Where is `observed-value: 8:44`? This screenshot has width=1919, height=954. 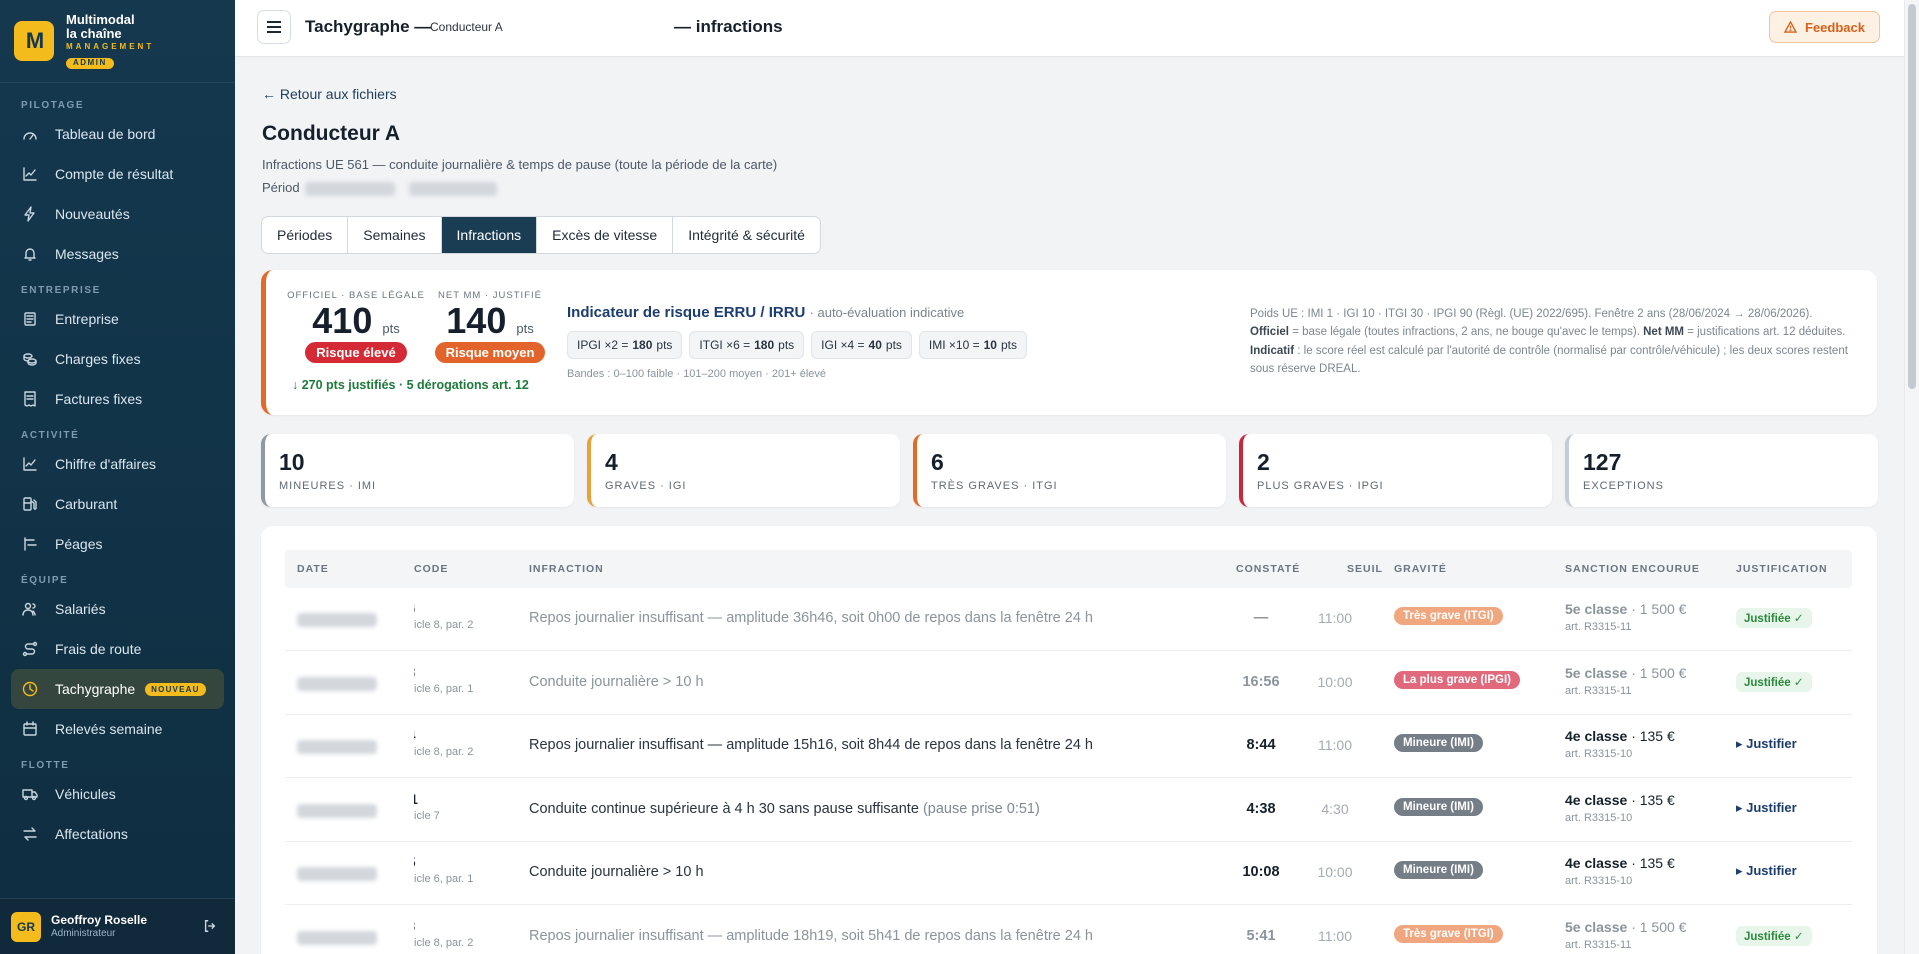 observed-value: 8:44 is located at coordinates (1261, 745).